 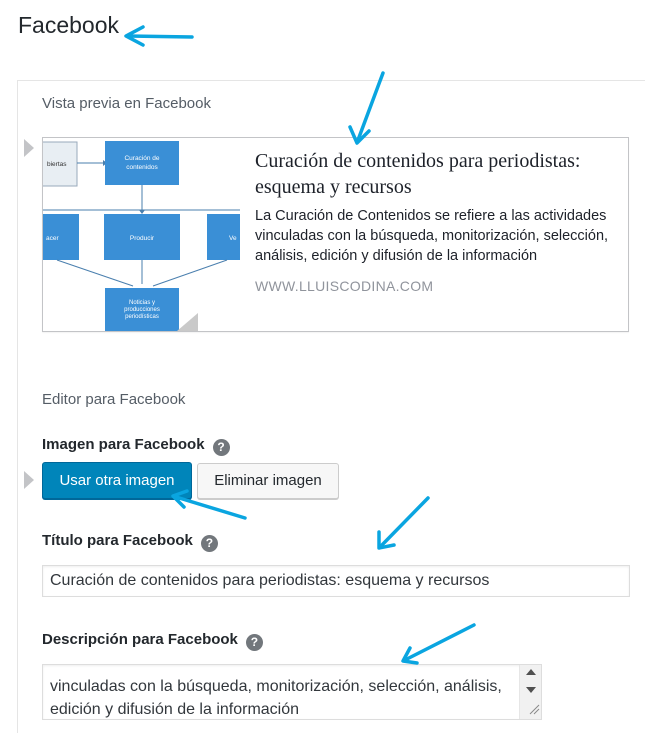 What do you see at coordinates (140, 639) in the screenshot?
I see `description-field-label-text: Descripción para Facebook` at bounding box center [140, 639].